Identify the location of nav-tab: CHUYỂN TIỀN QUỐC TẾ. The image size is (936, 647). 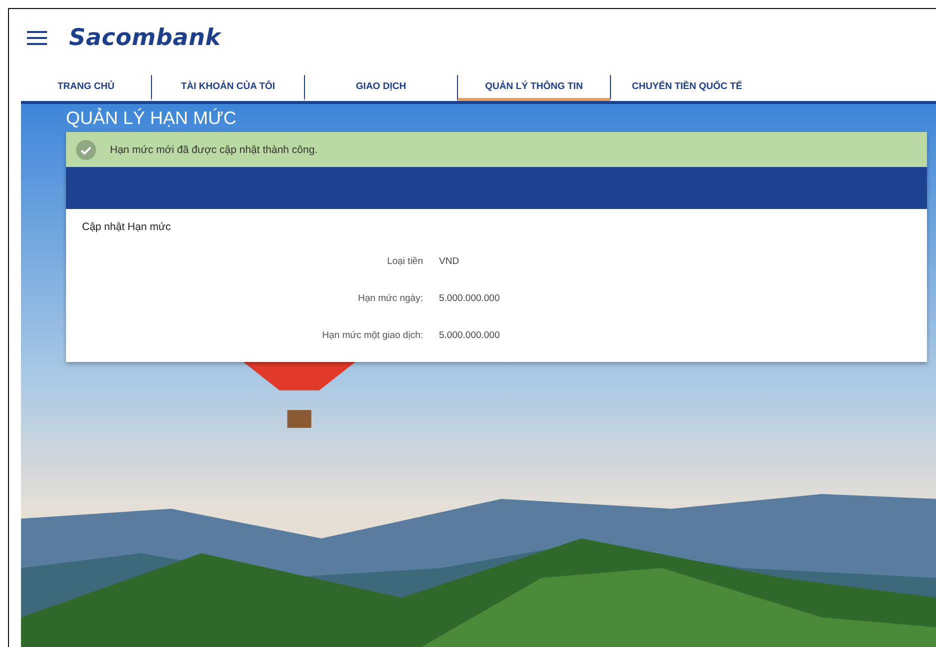
(686, 88).